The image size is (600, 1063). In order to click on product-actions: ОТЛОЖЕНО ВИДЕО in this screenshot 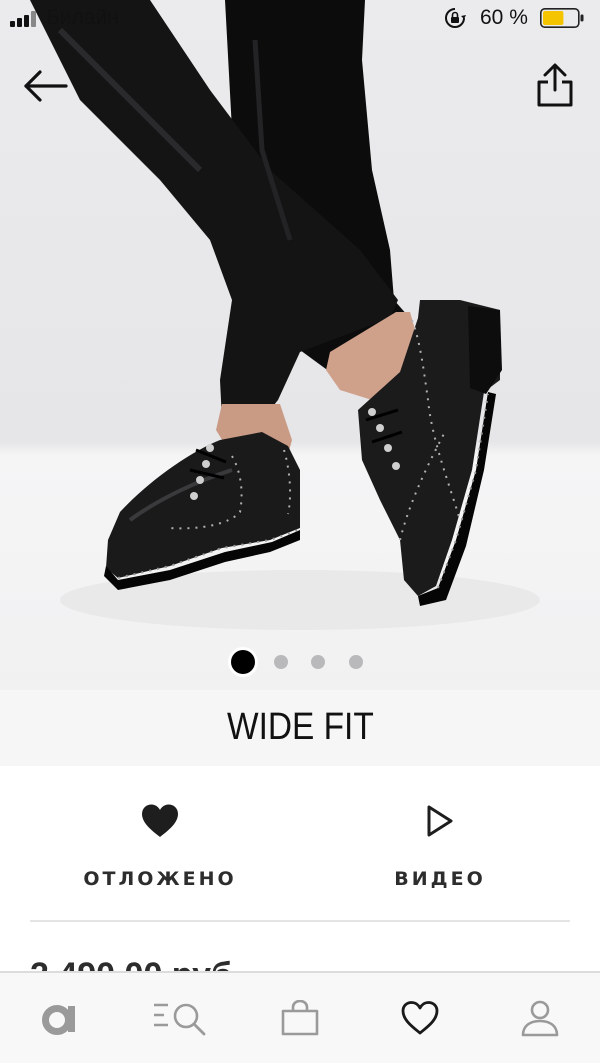, I will do `click(300, 844)`.